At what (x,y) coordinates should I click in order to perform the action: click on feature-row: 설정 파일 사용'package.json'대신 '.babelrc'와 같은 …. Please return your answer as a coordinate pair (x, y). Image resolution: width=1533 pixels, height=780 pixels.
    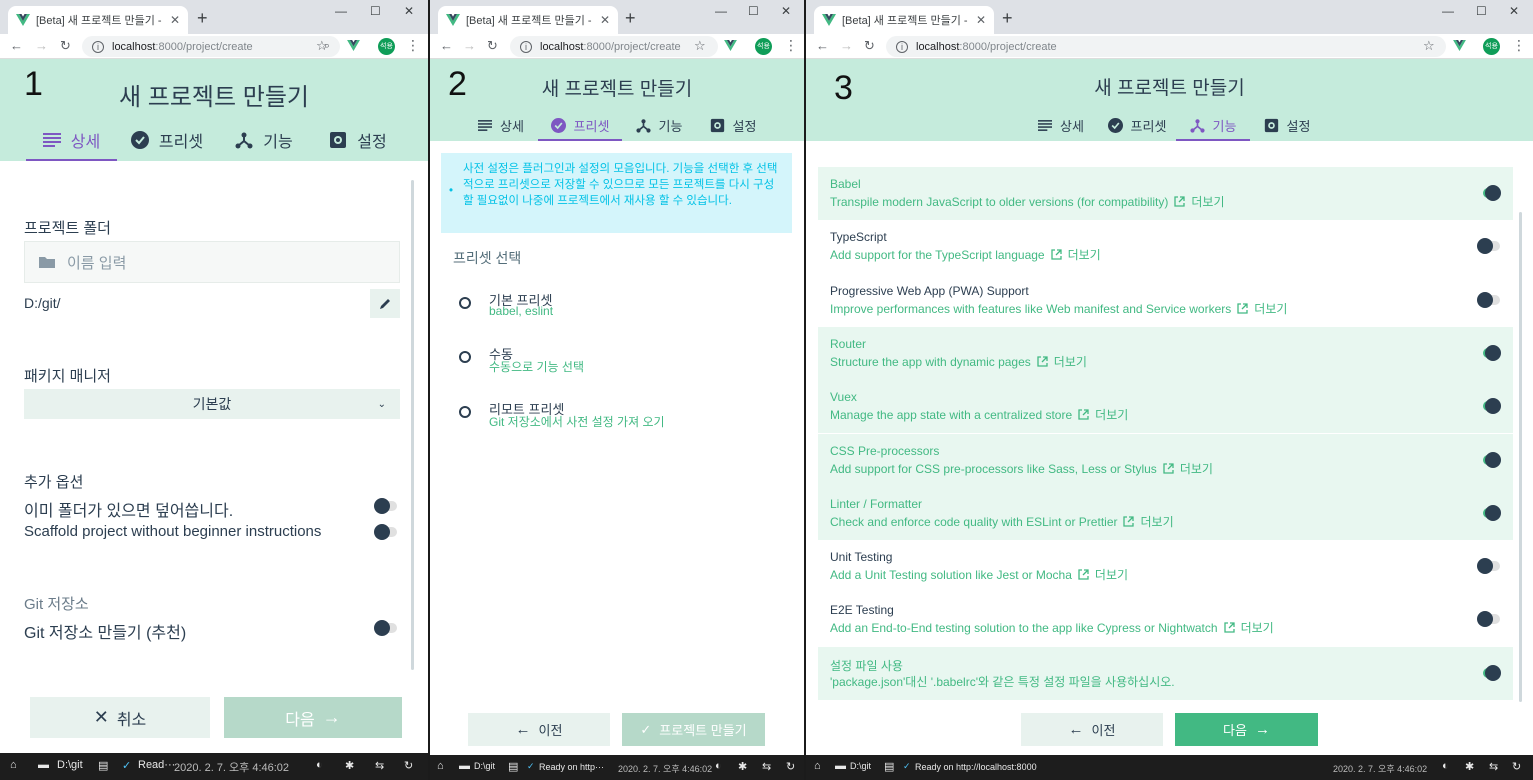
    Looking at the image, I should click on (1165, 673).